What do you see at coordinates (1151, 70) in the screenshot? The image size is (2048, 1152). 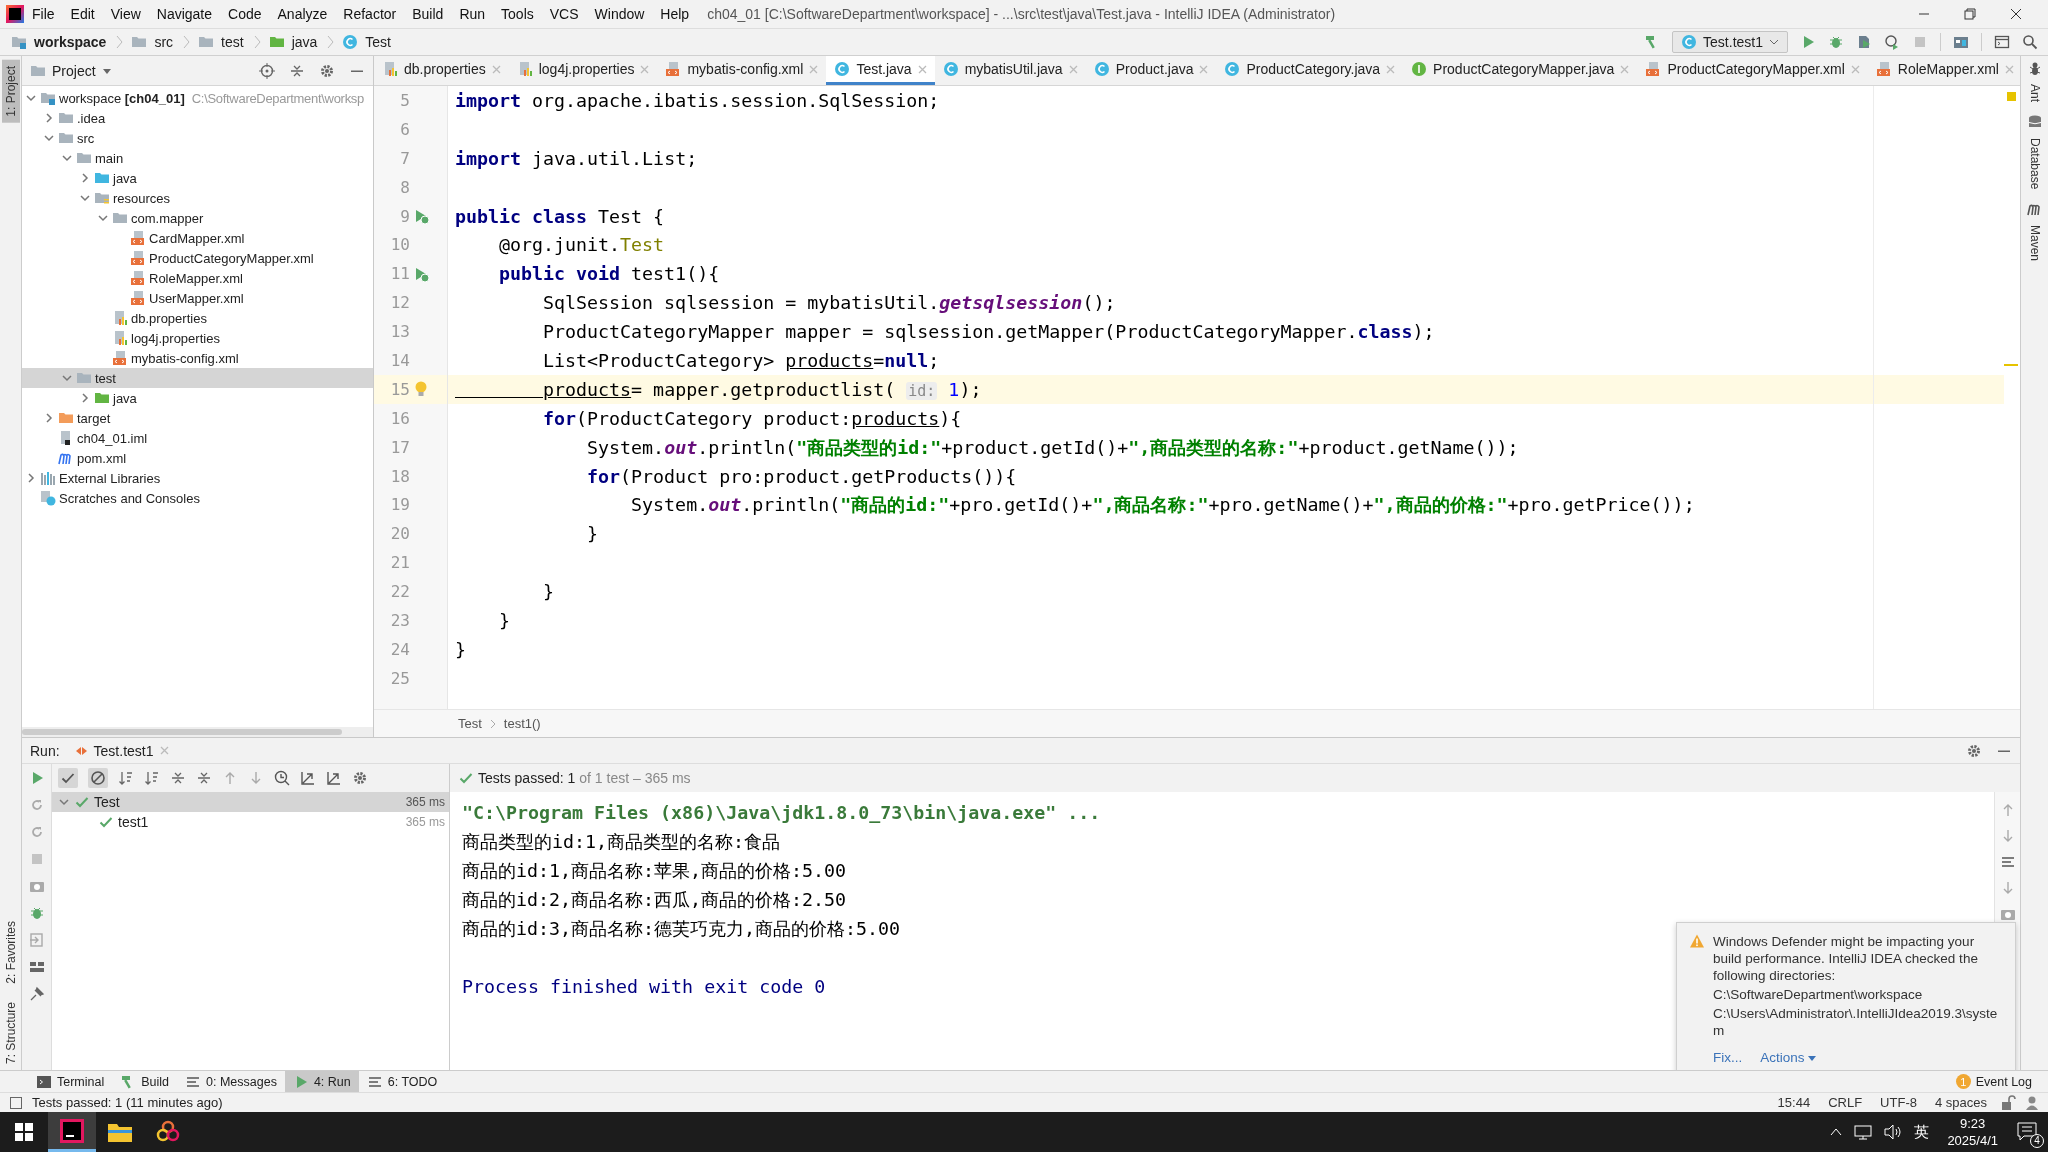 I see `editor-tab: Product.java` at bounding box center [1151, 70].